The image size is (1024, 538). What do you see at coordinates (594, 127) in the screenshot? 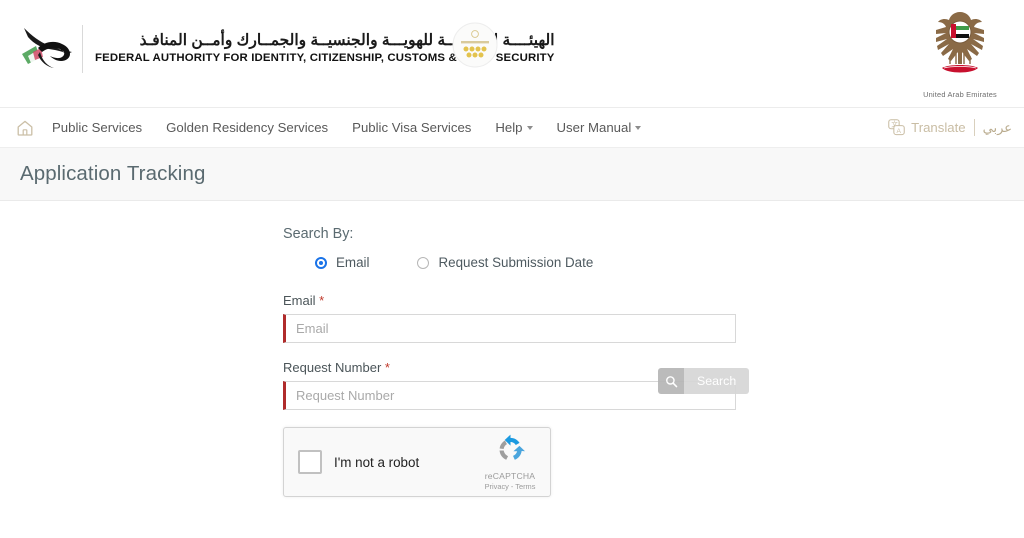
I see `nav-label: User Manual` at bounding box center [594, 127].